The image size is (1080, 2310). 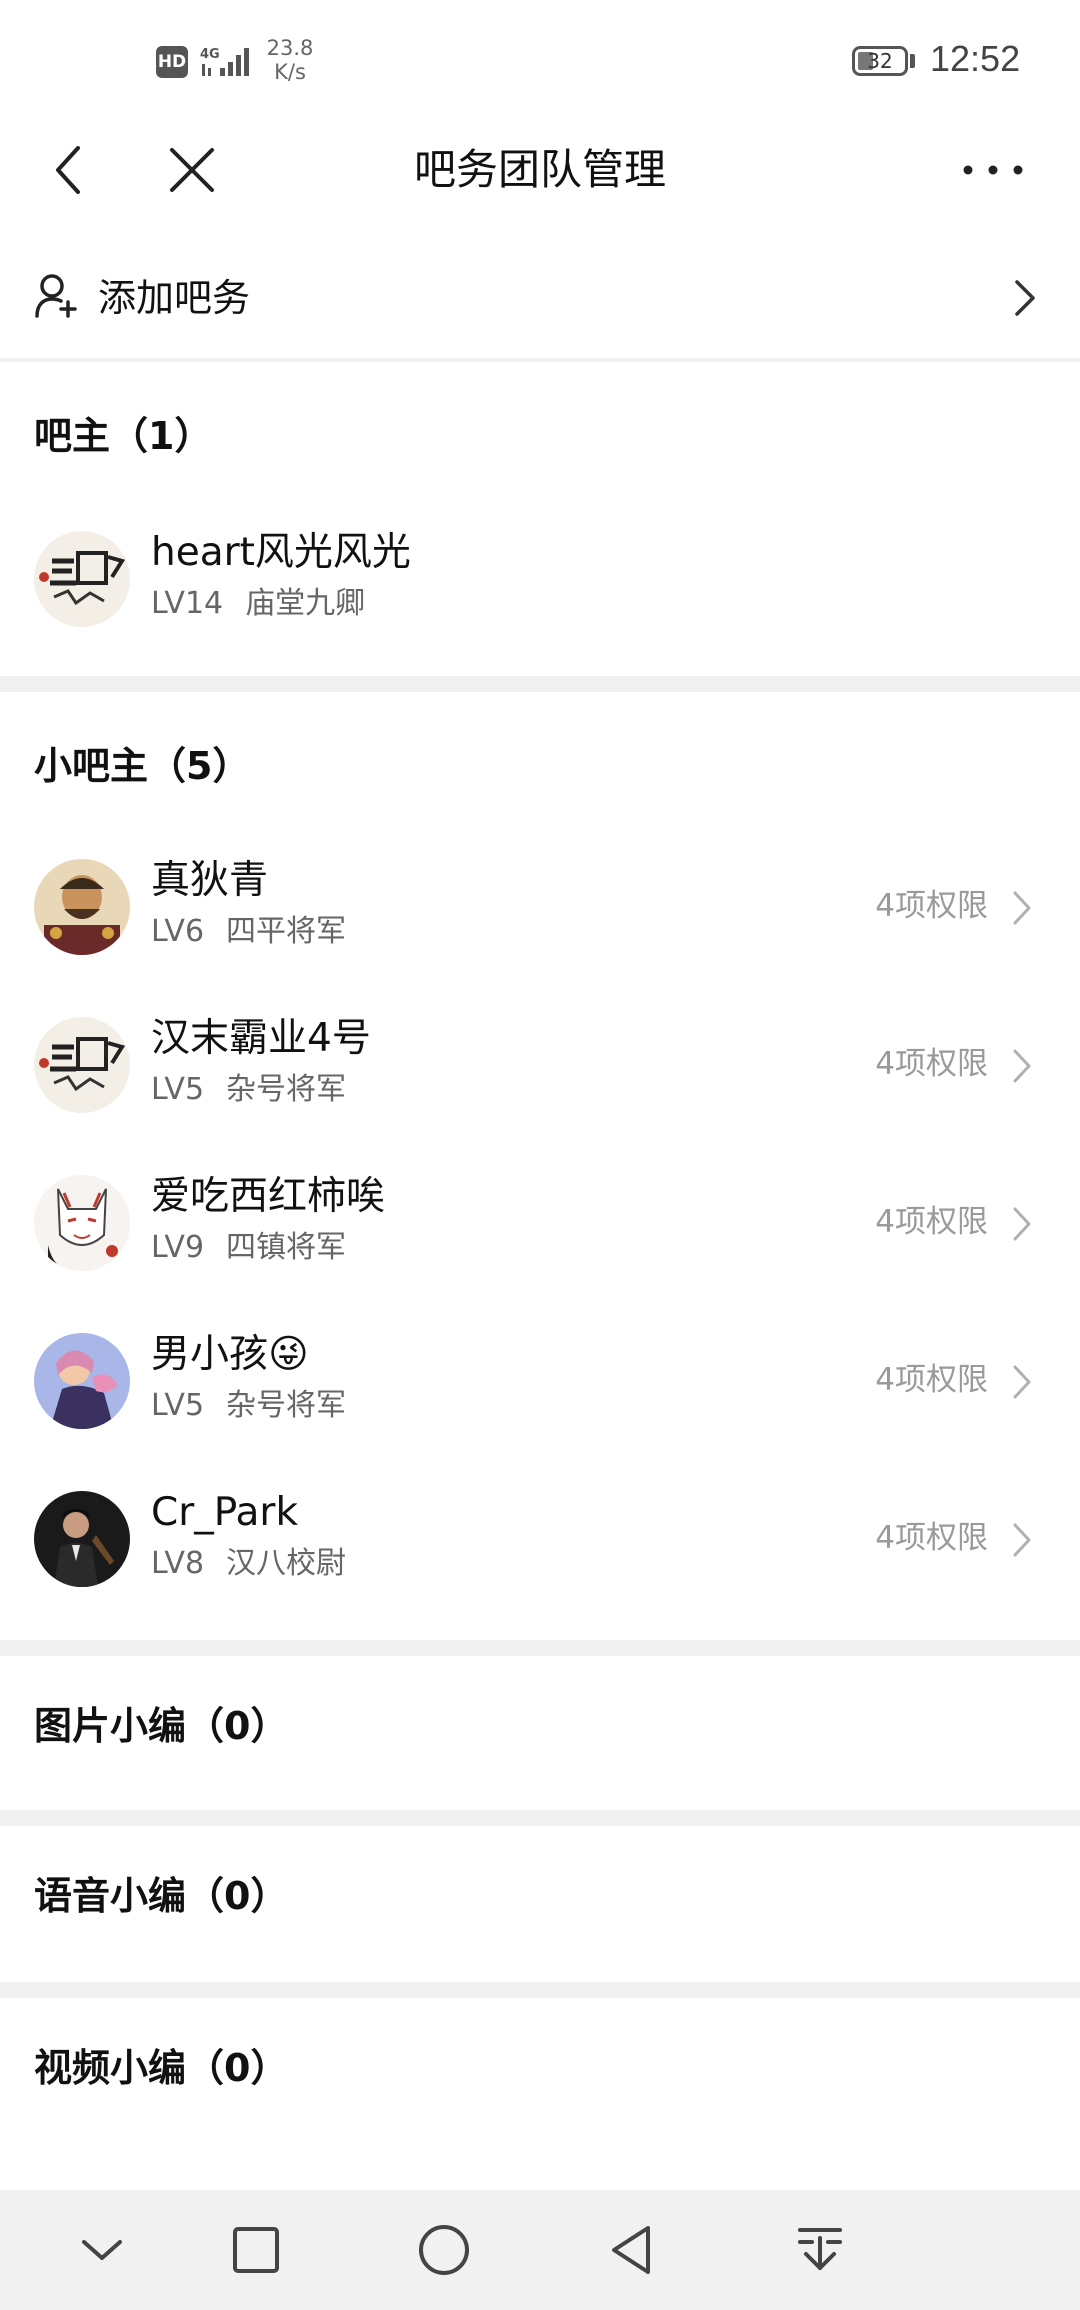 What do you see at coordinates (540, 1381) in the screenshot?
I see `member-row: 男小孩😜 LV5 杂号将军 4项权限` at bounding box center [540, 1381].